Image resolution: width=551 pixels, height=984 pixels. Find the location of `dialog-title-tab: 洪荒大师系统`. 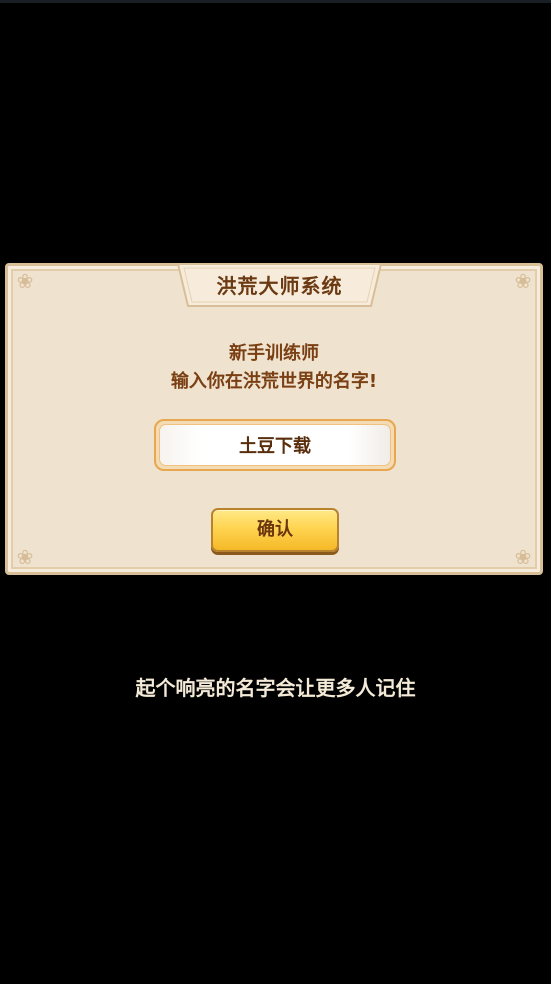

dialog-title-tab: 洪荒大师系统 is located at coordinates (279, 285).